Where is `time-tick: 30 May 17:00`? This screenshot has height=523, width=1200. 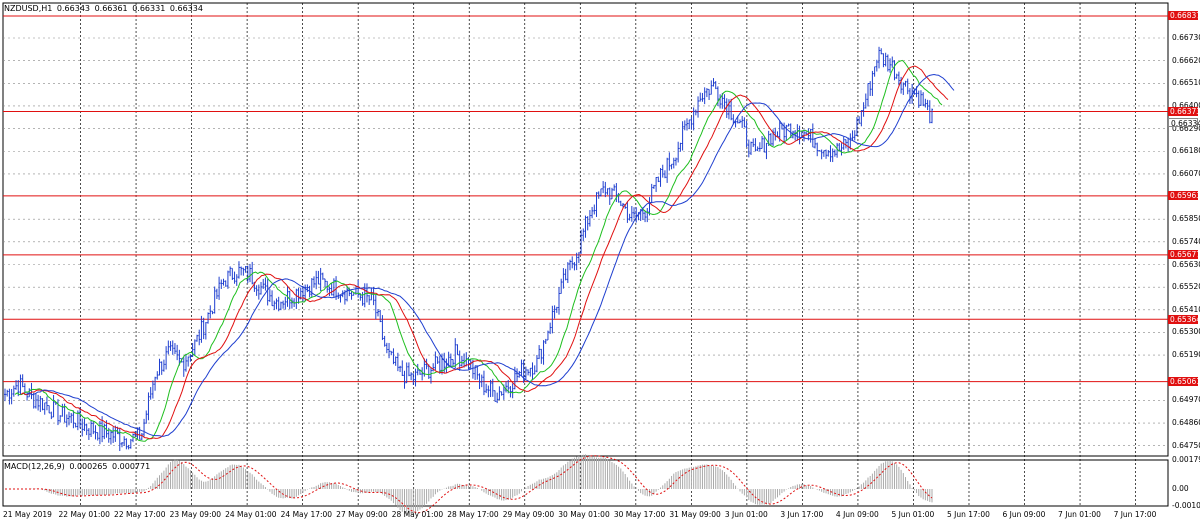 time-tick: 30 May 17:00 is located at coordinates (639, 514).